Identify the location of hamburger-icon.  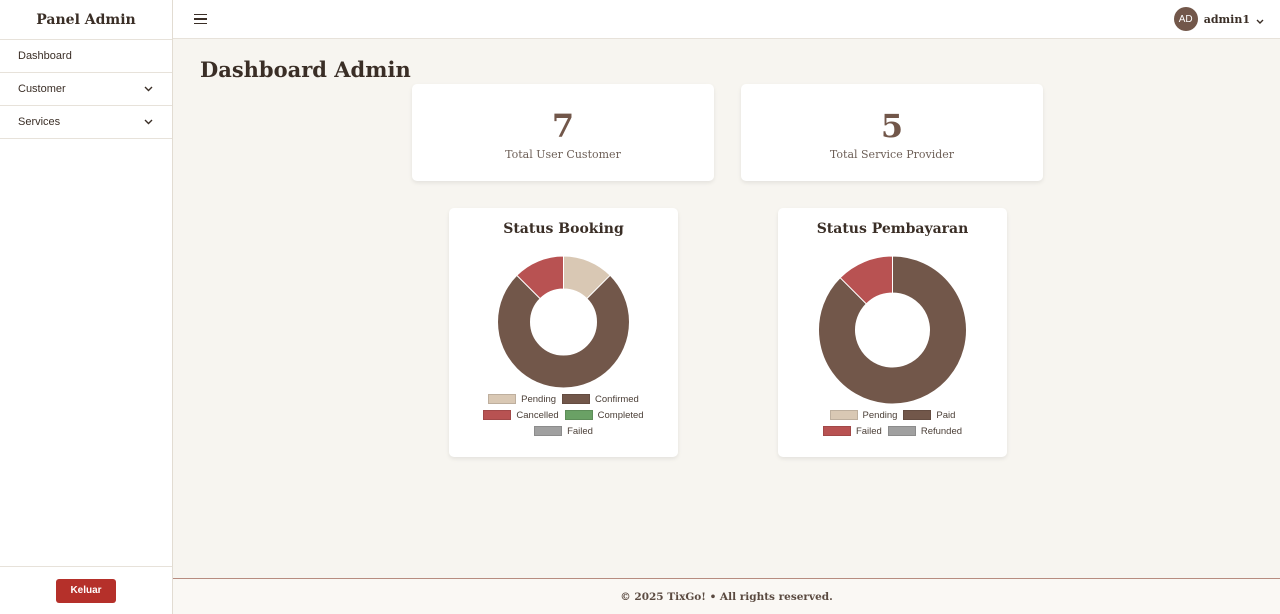
(201, 19).